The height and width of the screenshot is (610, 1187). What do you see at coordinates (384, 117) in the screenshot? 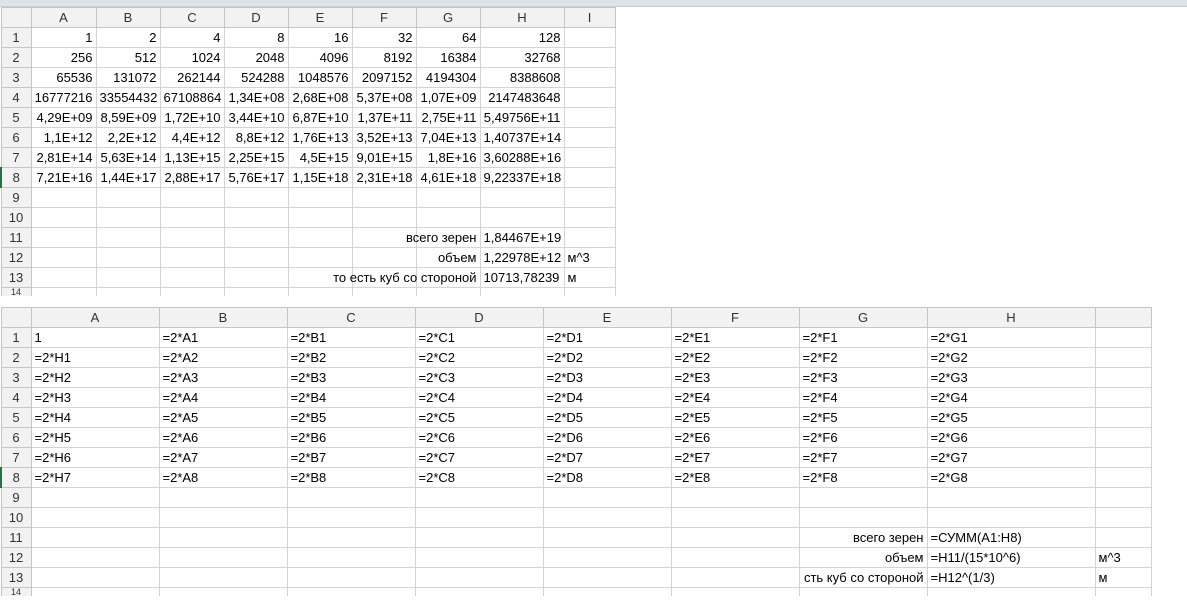
I see `cell: 1,37E+11` at bounding box center [384, 117].